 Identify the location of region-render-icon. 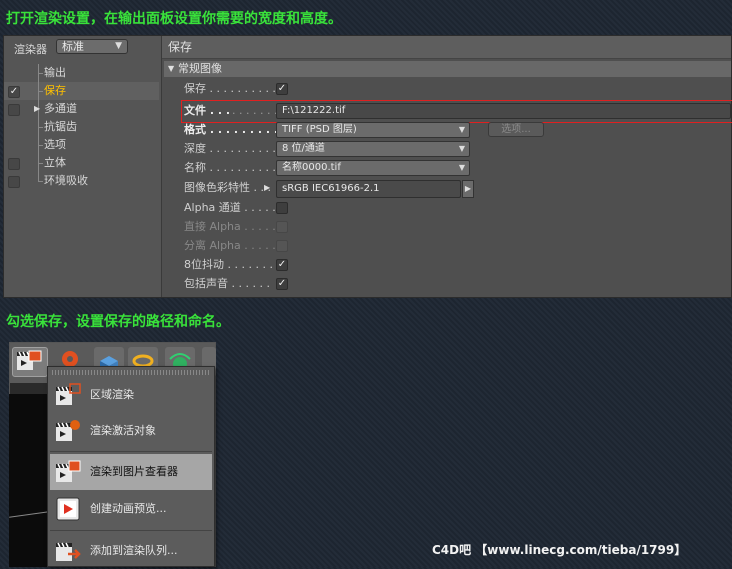
(68, 394).